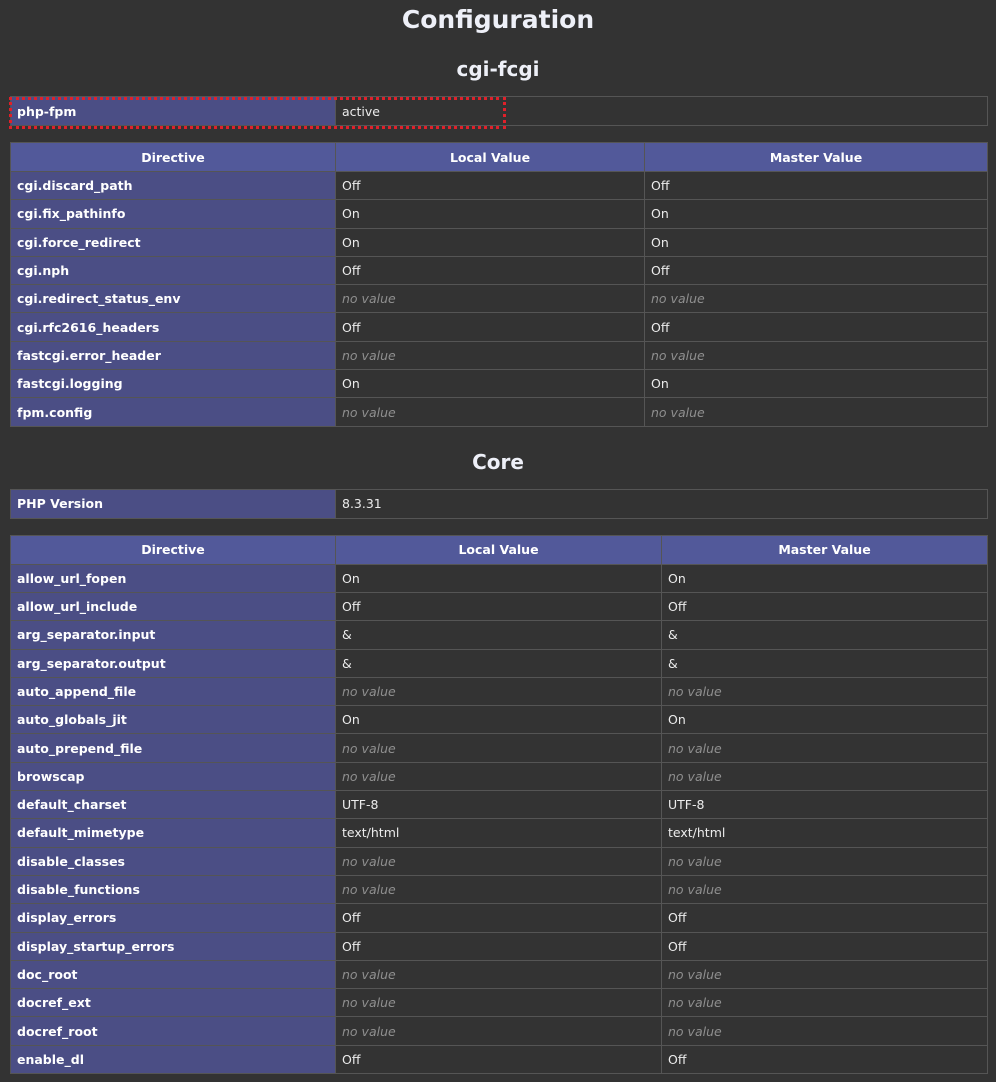 The width and height of the screenshot is (996, 1082). Describe the element at coordinates (173, 889) in the screenshot. I see `directive-name: disable_functions` at that location.